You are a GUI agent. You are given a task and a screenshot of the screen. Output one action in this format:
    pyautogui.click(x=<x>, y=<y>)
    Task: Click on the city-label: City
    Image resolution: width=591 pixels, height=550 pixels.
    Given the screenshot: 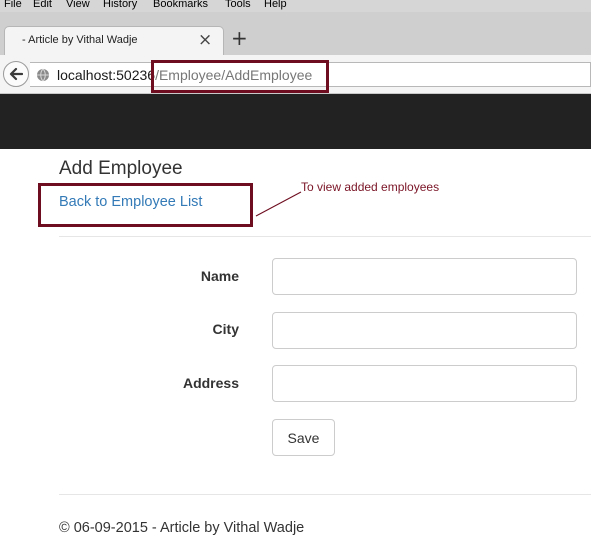 What is the action you would take?
    pyautogui.click(x=225, y=329)
    